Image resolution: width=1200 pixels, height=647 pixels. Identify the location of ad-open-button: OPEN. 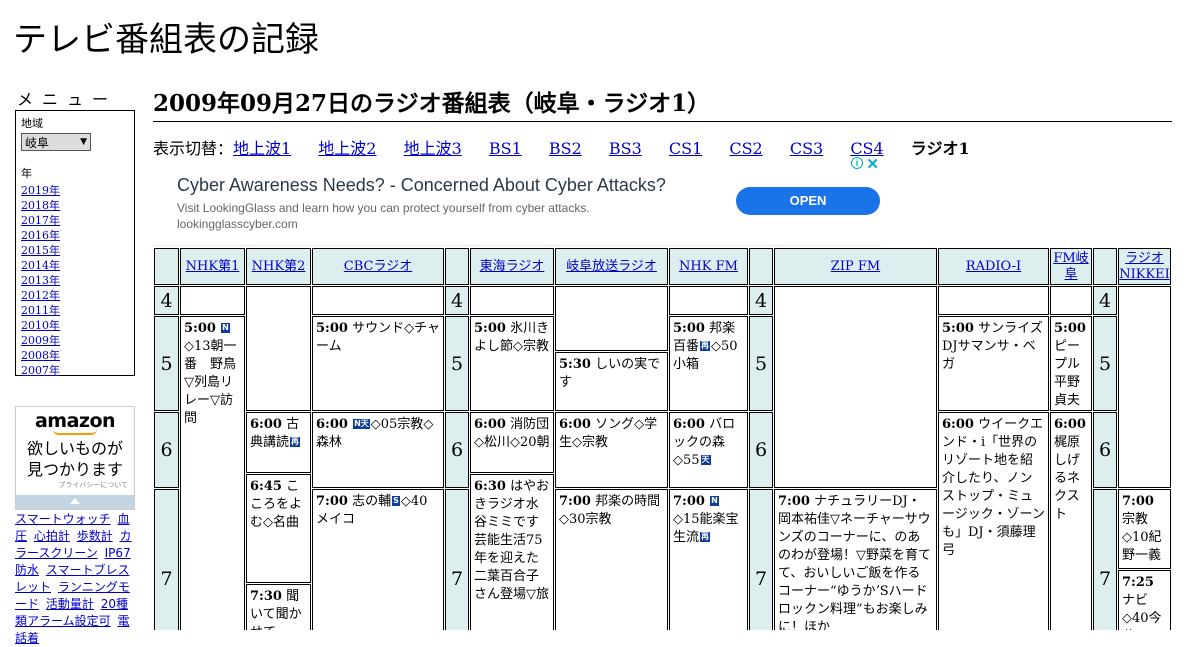
(808, 201).